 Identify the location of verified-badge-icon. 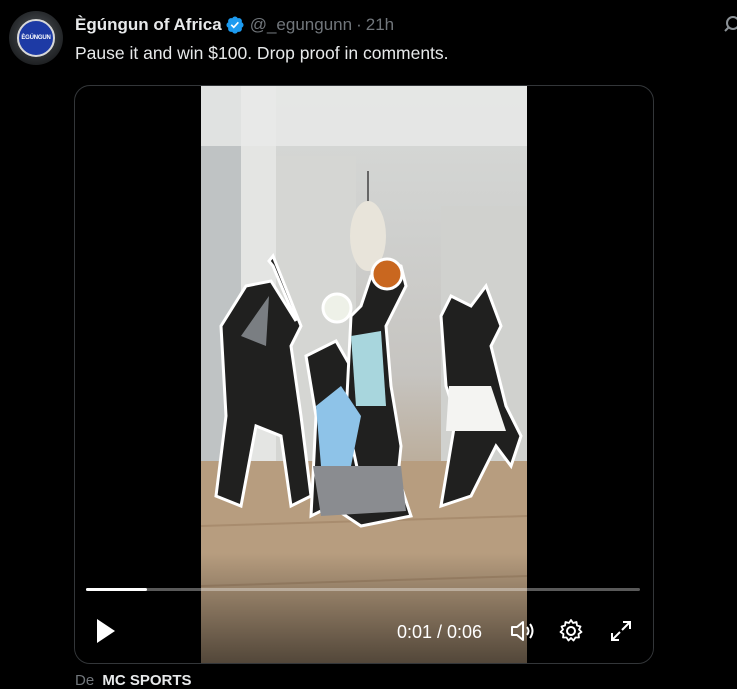
(235, 25).